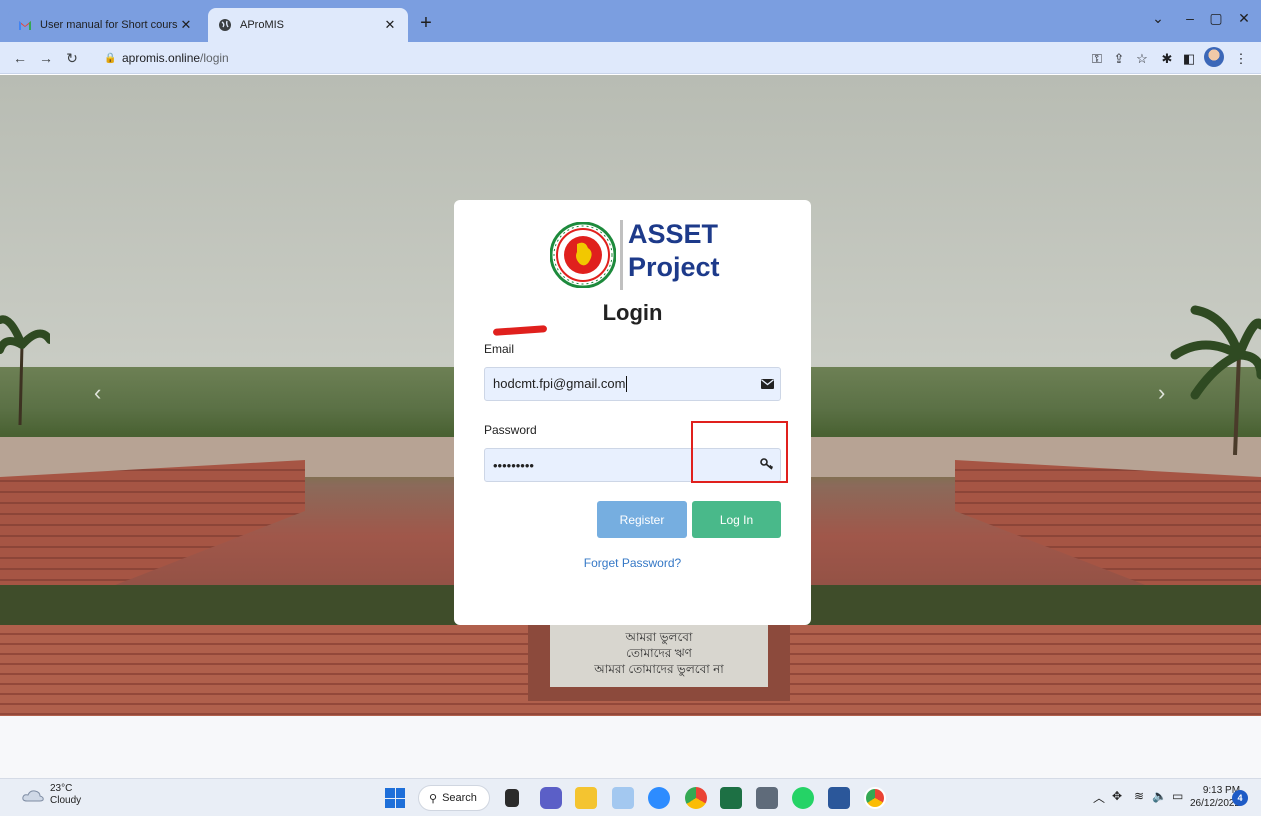 The image size is (1261, 816). I want to click on volume-icon: 🔈, so click(1159, 796).